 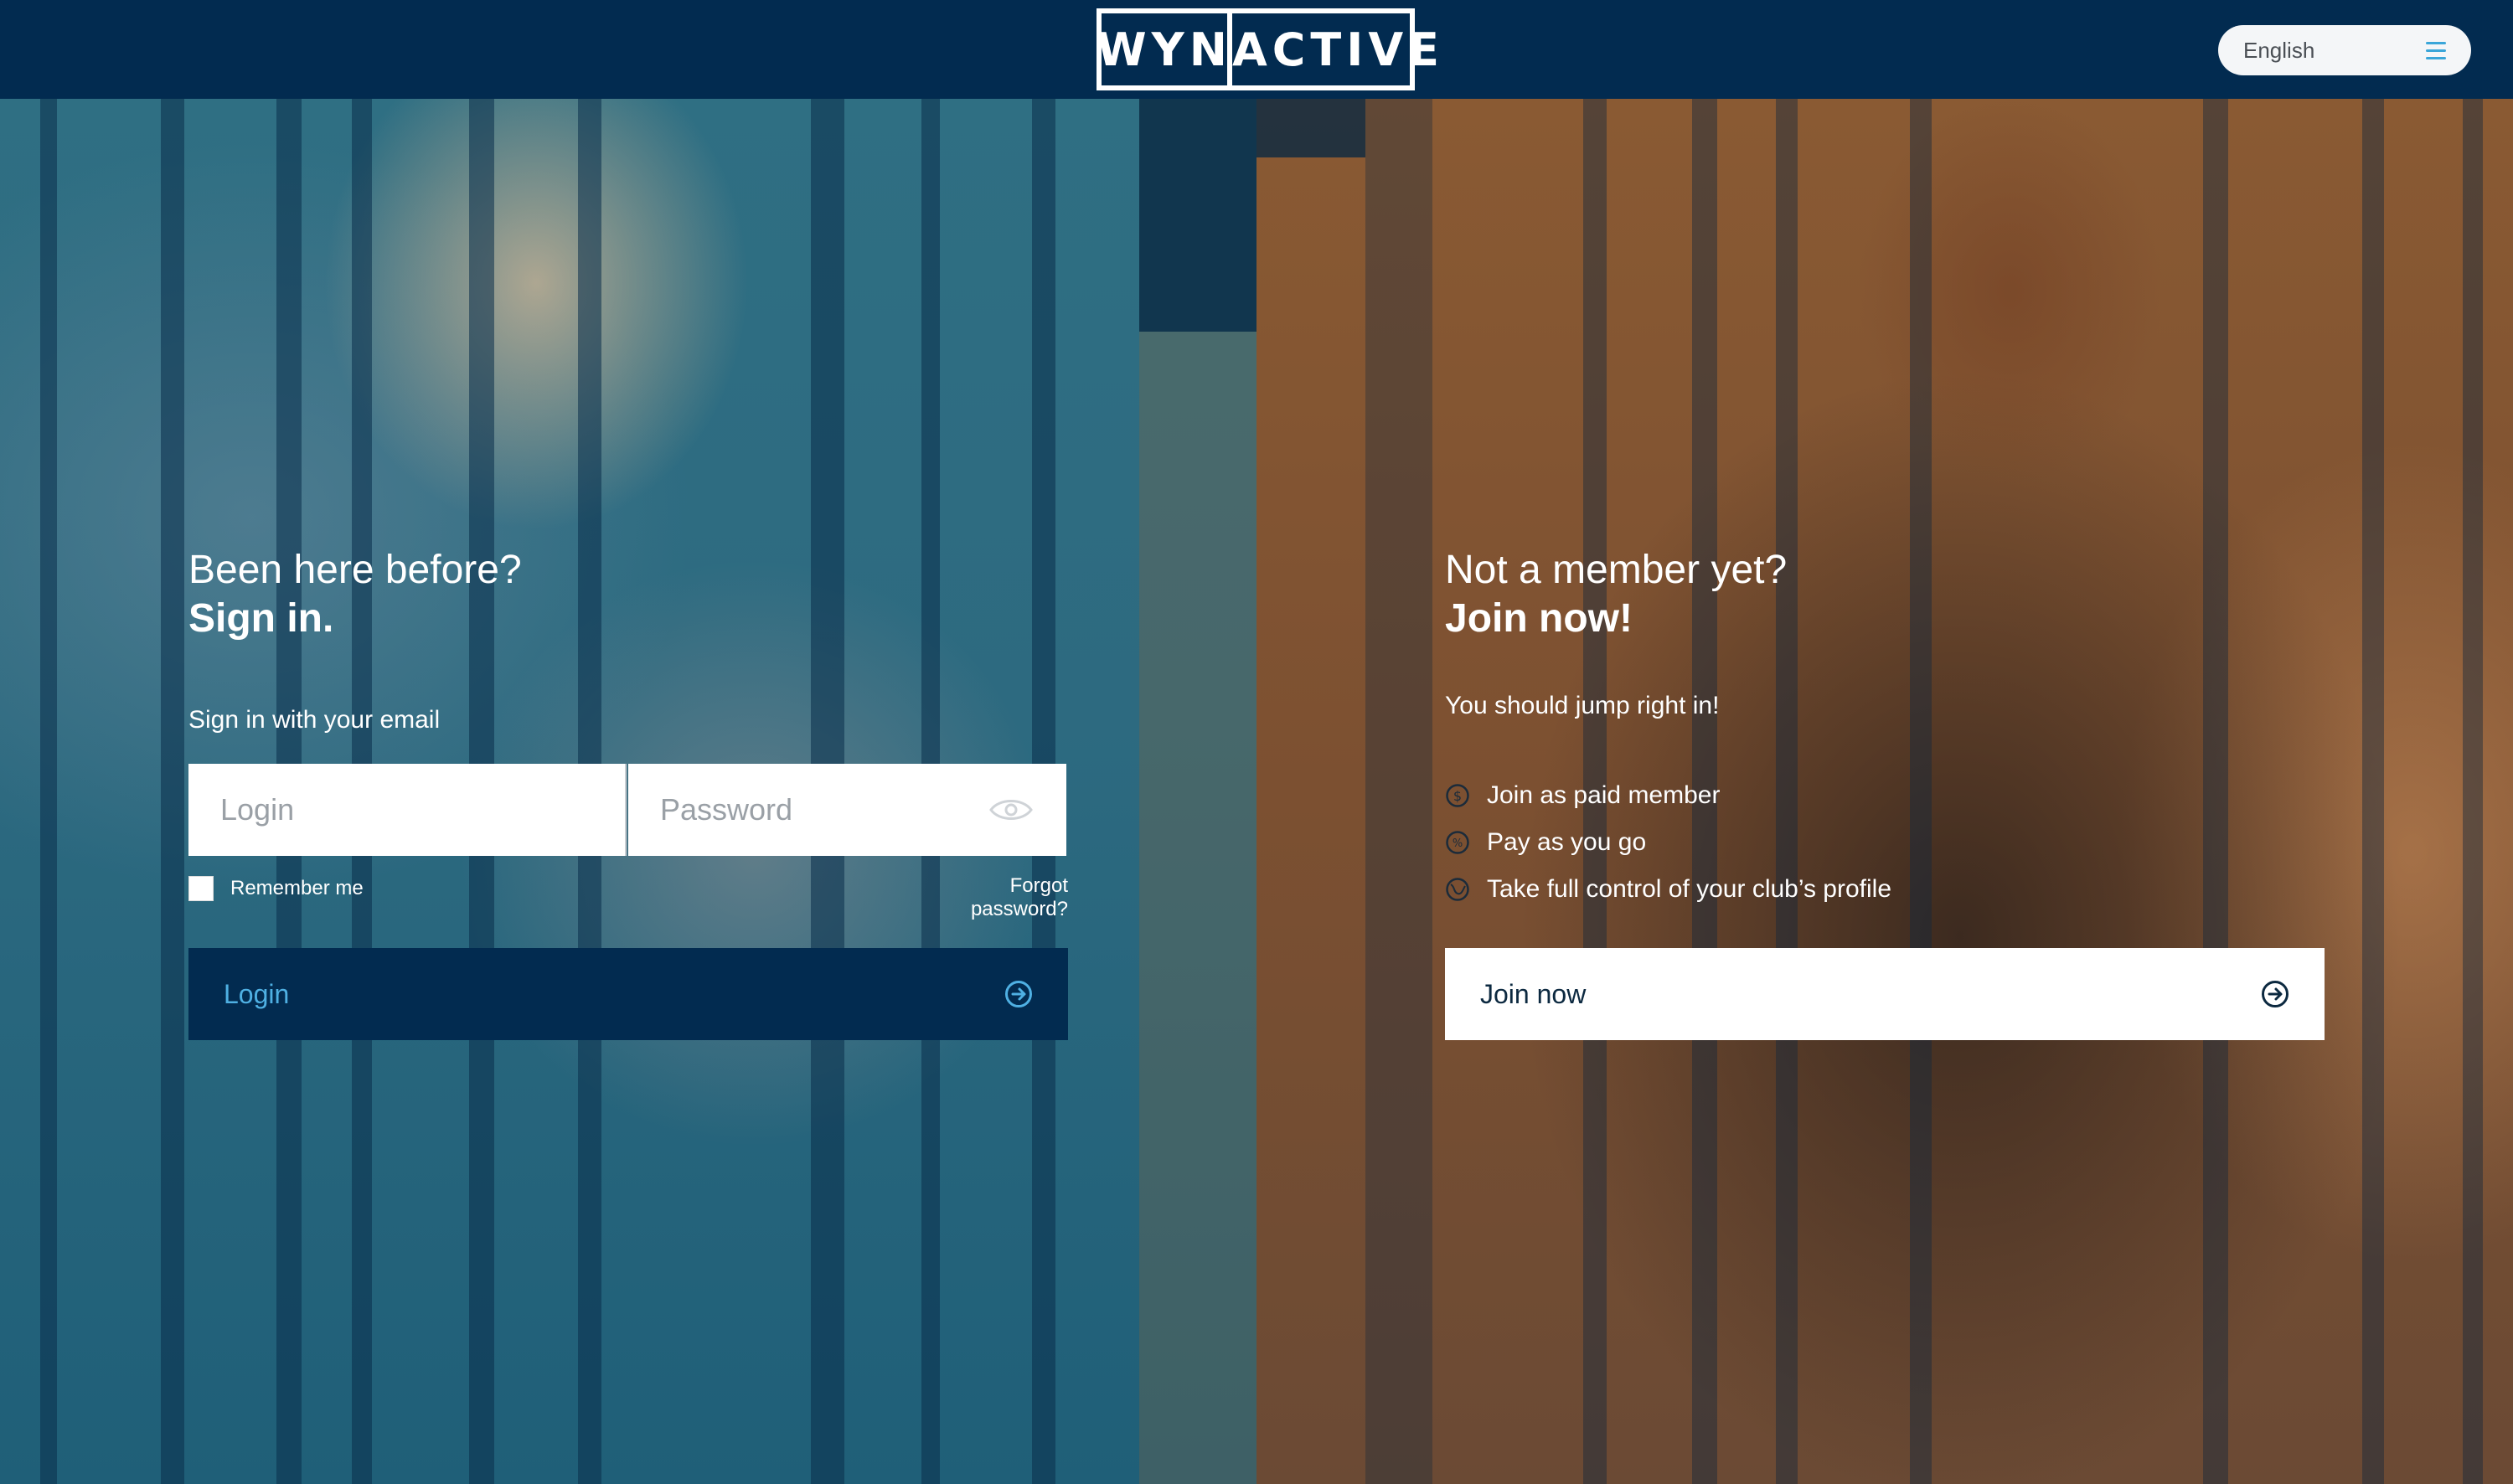 What do you see at coordinates (988, 897) in the screenshot?
I see `forgot-password-link: Forgot password?` at bounding box center [988, 897].